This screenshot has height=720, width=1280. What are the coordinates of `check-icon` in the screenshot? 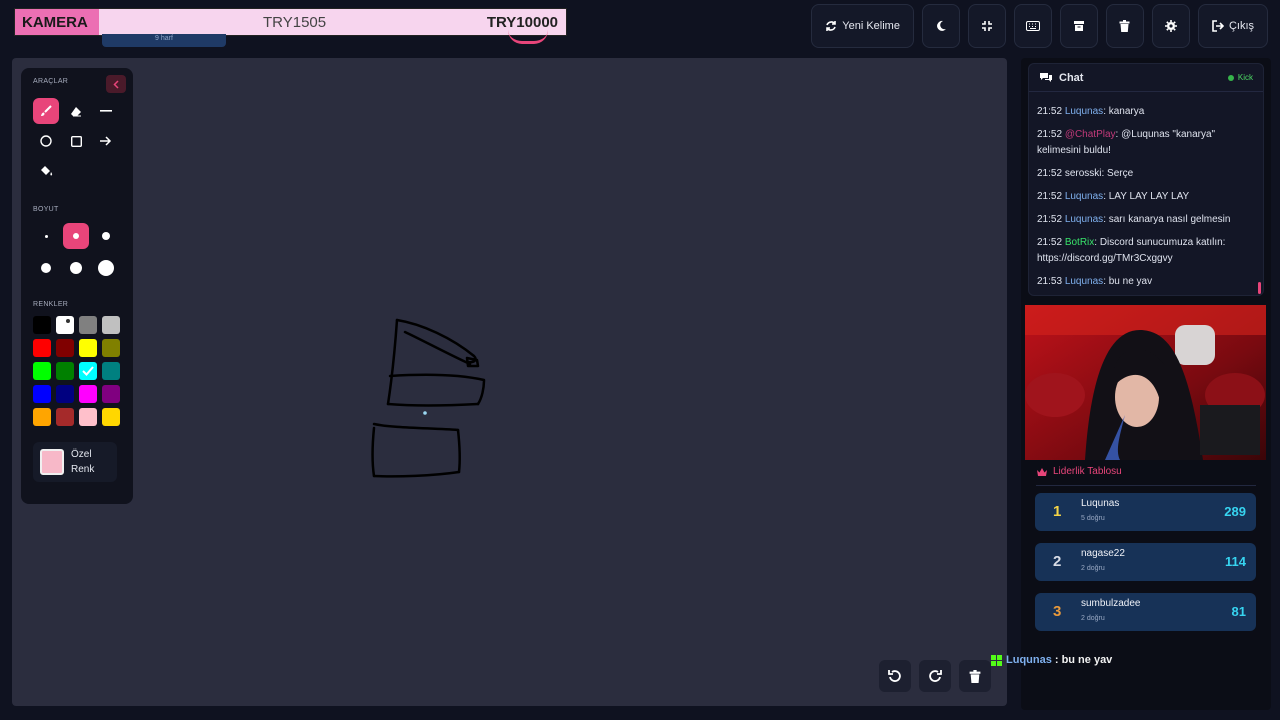 It's located at (88, 371).